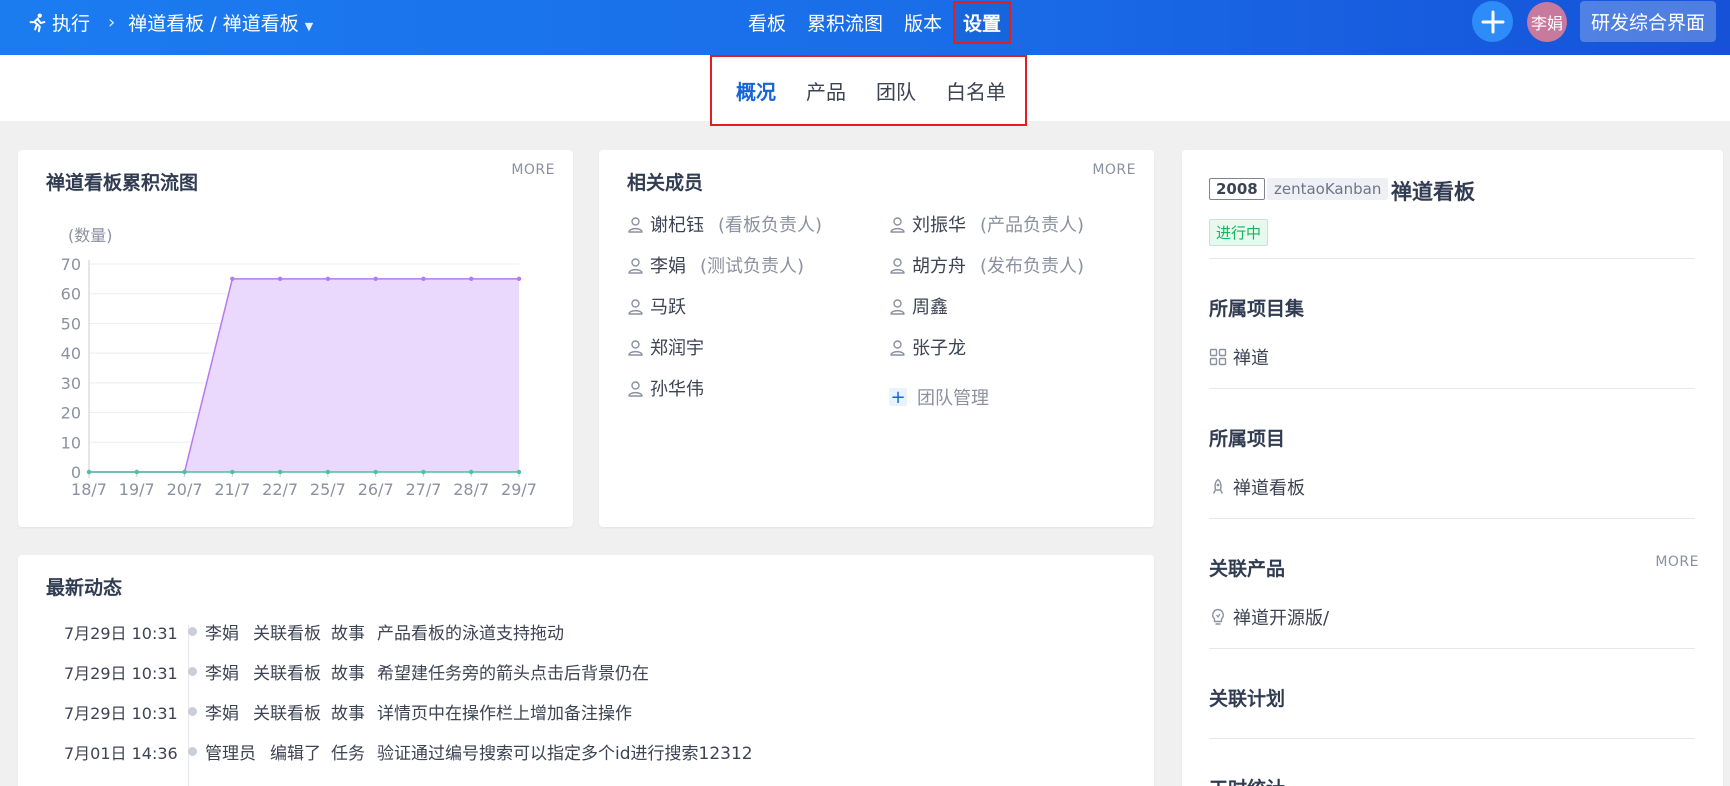 The width and height of the screenshot is (1730, 786). I want to click on program-heading: 所属项目集, so click(1257, 309).